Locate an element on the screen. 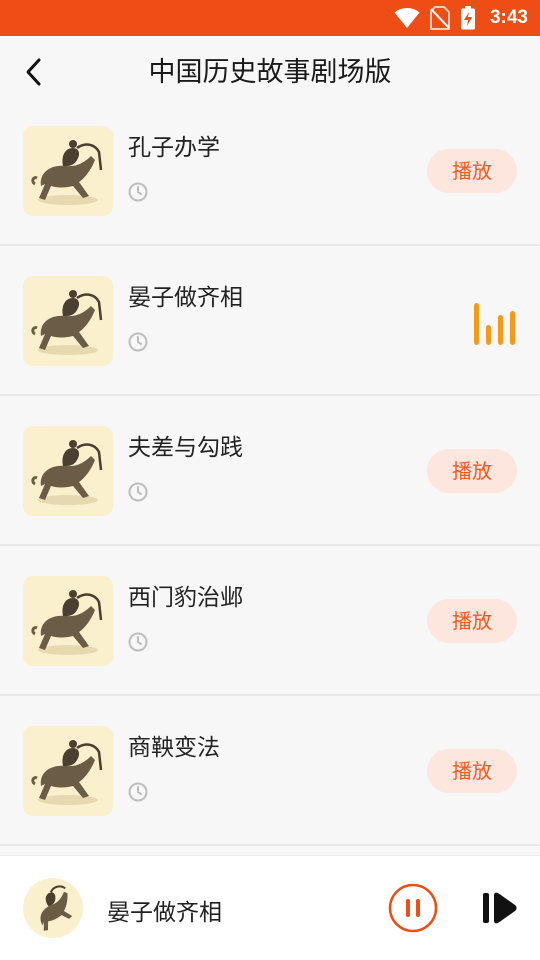 The width and height of the screenshot is (540, 960). episode-title: 商鞅变法 is located at coordinates (174, 748).